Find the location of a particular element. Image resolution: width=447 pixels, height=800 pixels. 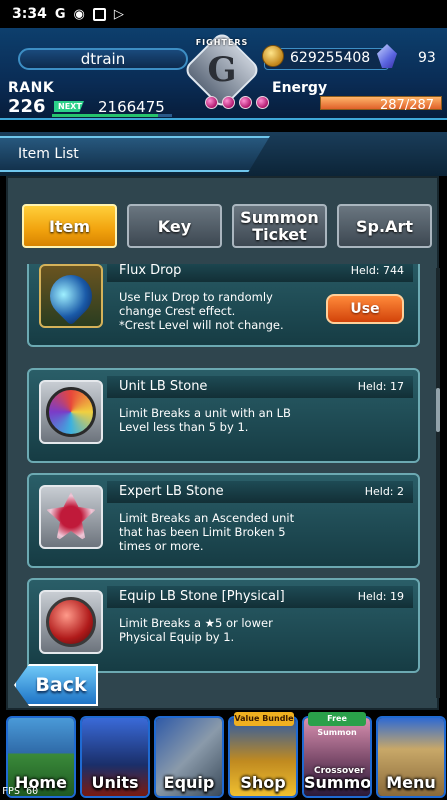

item-held: Held: 744 is located at coordinates (377, 270).